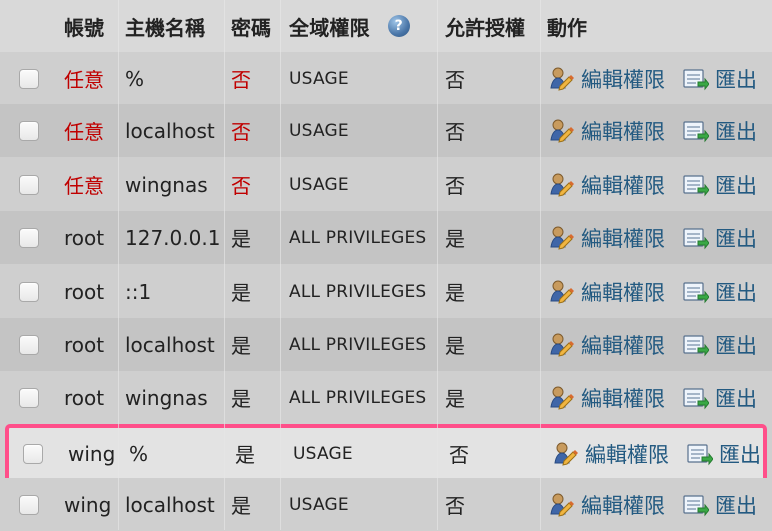  Describe the element at coordinates (386, 130) in the screenshot. I see `table-row: 任意 localhost 否 USAGE 否 編輯權限 匯出` at that location.